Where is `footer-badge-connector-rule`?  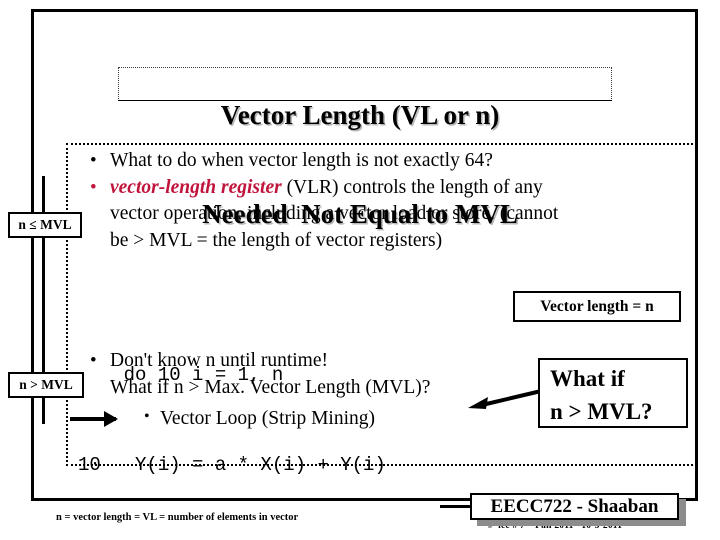
footer-badge-connector-rule is located at coordinates (456, 506).